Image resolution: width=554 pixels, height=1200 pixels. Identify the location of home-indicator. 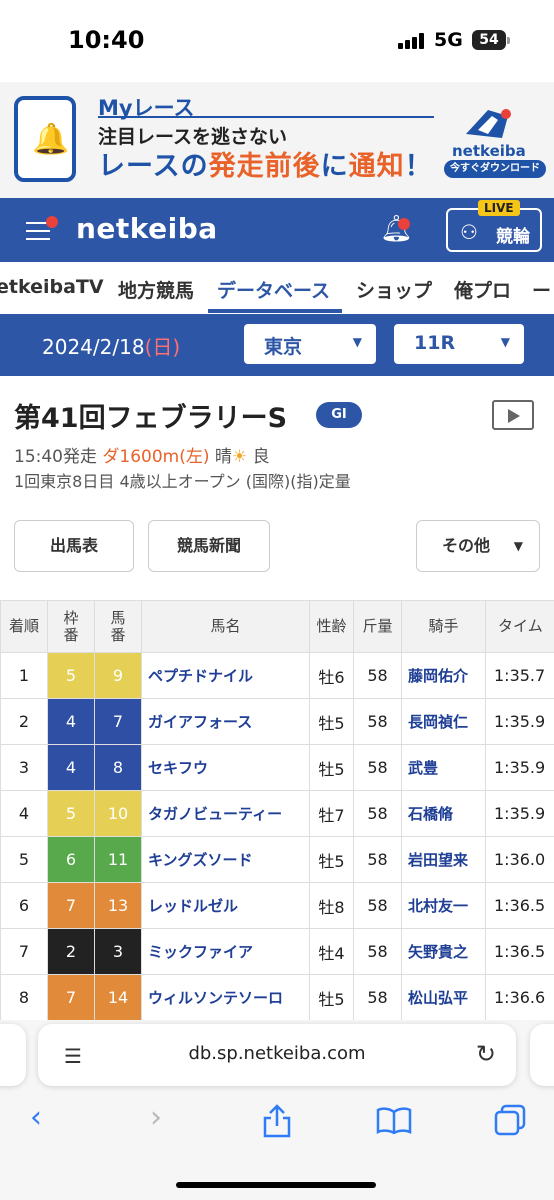
(276, 1185).